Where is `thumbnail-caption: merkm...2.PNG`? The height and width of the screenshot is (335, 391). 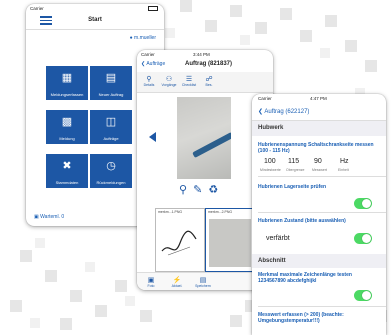 thumbnail-caption: merkm...2.PNG is located at coordinates (220, 212).